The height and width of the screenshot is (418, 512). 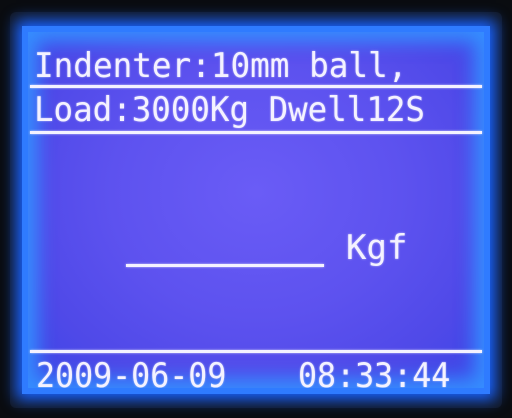 What do you see at coordinates (256, 132) in the screenshot?
I see `header-divider-bottom` at bounding box center [256, 132].